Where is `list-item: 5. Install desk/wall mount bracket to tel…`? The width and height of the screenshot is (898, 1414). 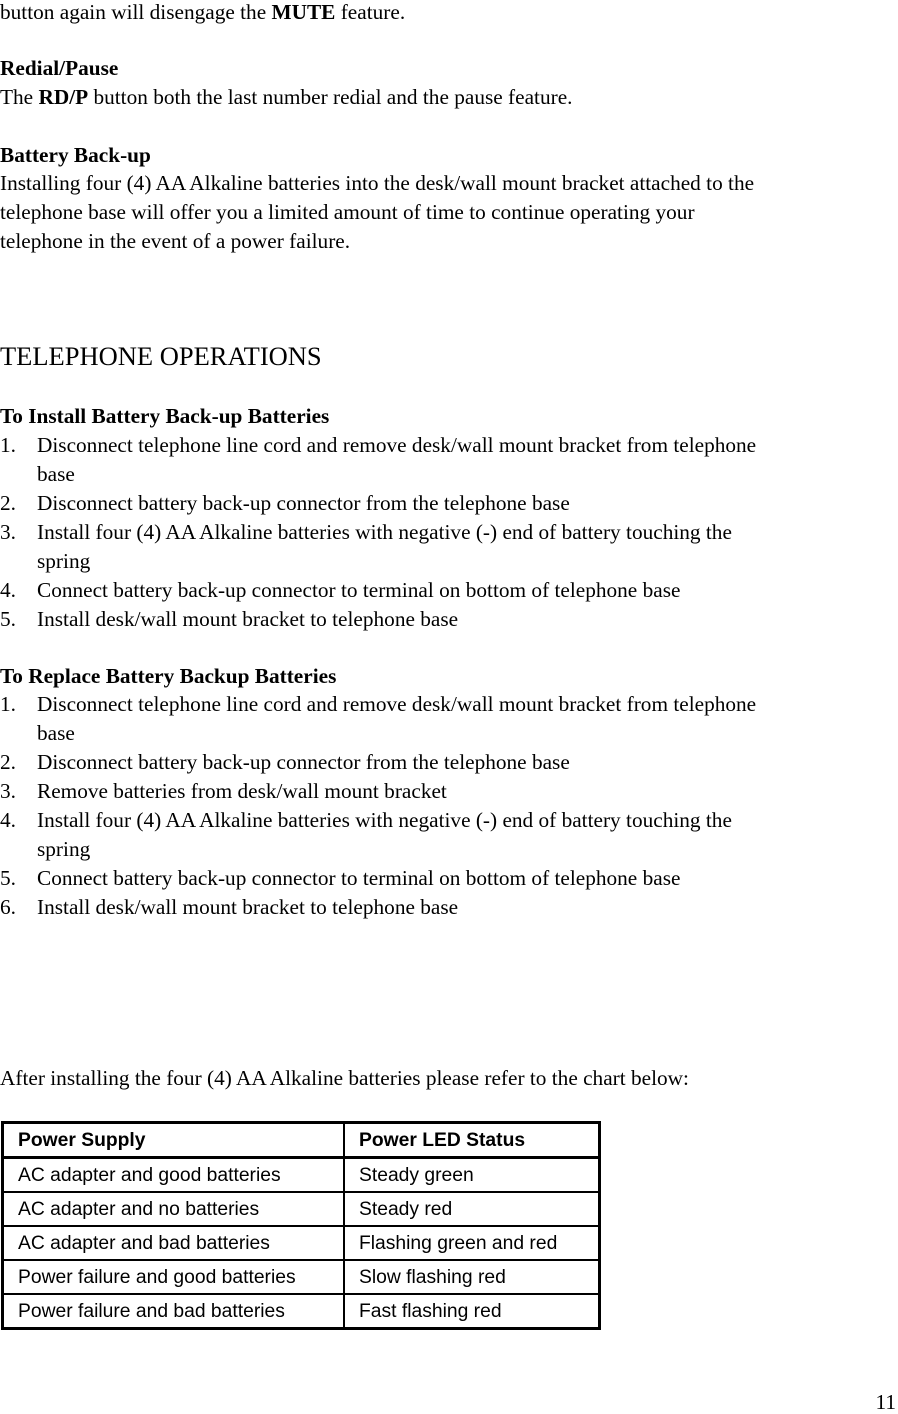 list-item: 5. Install desk/wall mount bracket to tel… is located at coordinates (449, 619).